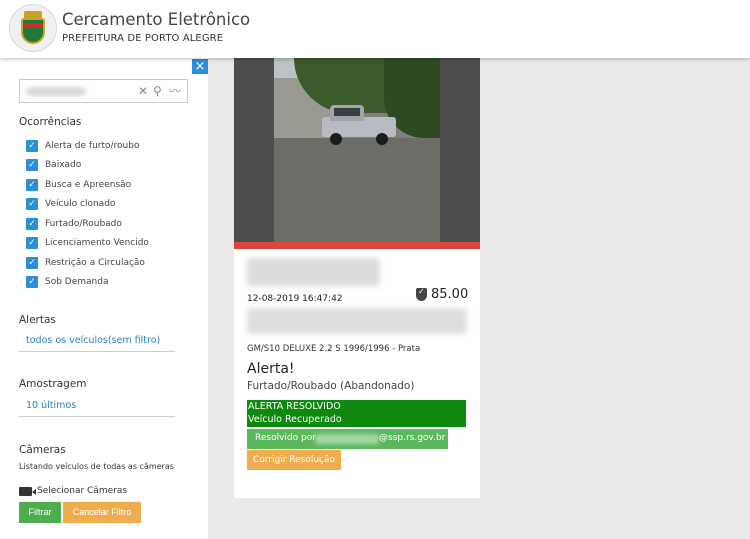 The height and width of the screenshot is (539, 750). I want to click on checkbox-busca-apreensao: ✓ Busca e Apreensão, so click(78, 185).